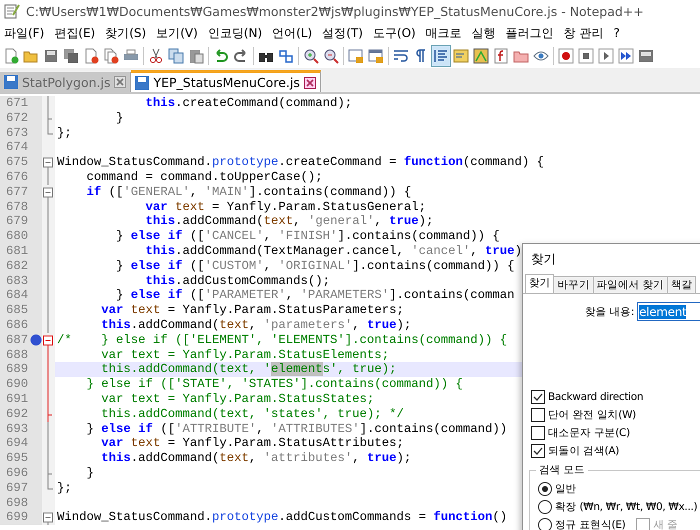 Image resolution: width=700 pixels, height=530 pixels. Describe the element at coordinates (15, 310) in the screenshot. I see `line-number: 685` at that location.